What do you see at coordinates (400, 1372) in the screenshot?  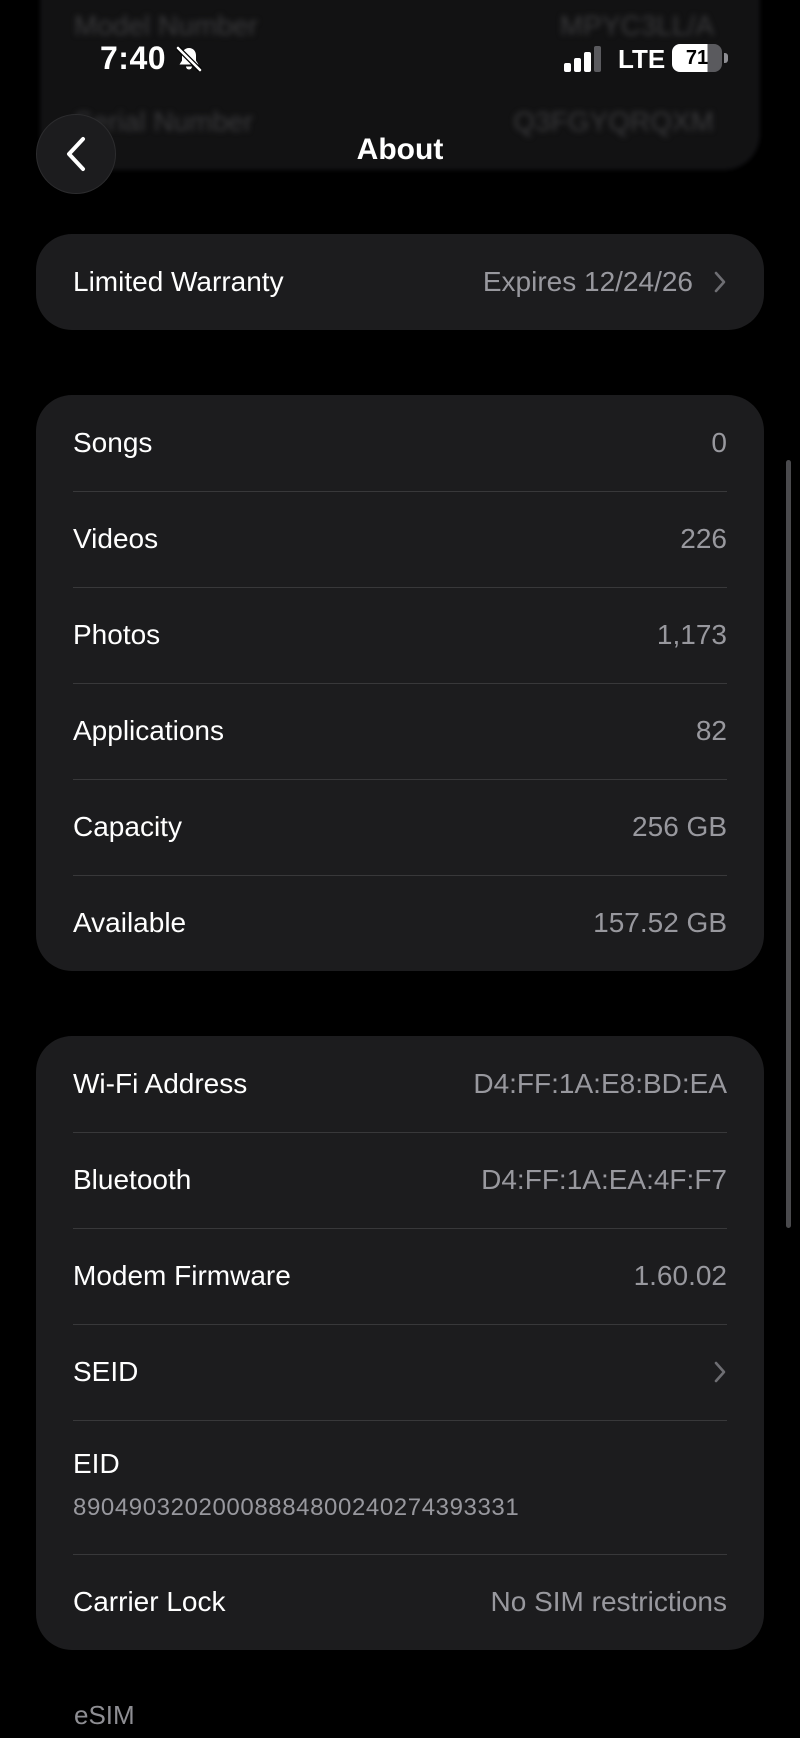 I see `info-row-seid: SEID` at bounding box center [400, 1372].